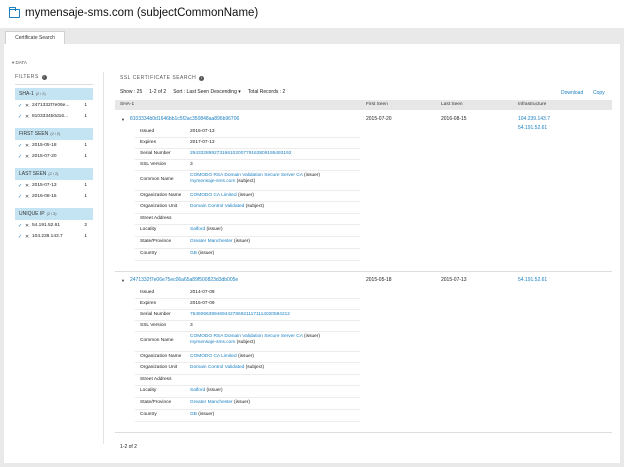  I want to click on filter-group-header: UNIQUE IP (2 / 3), so click(54, 214).